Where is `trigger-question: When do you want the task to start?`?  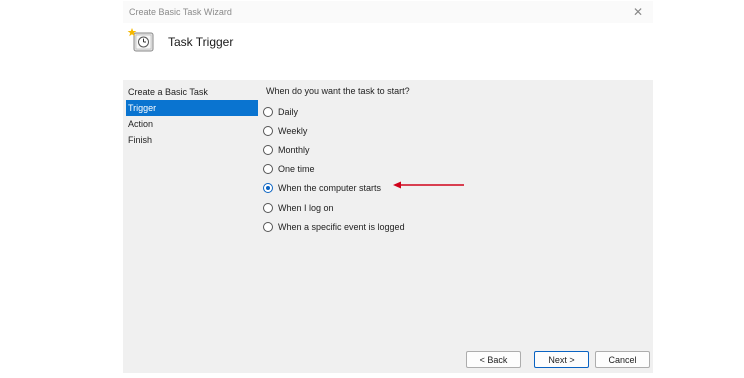
trigger-question: When do you want the task to start? is located at coordinates (338, 91).